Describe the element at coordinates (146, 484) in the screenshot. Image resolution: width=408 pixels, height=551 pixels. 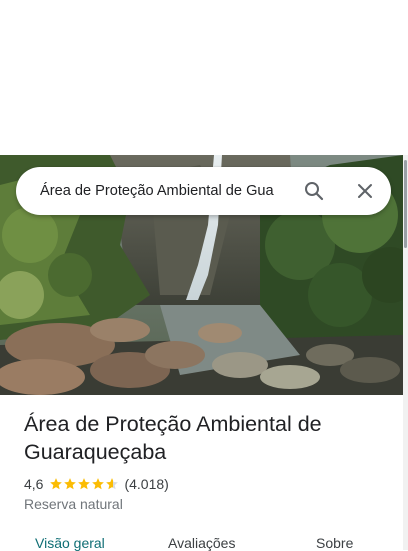
I see `review-count: (4.018)` at that location.